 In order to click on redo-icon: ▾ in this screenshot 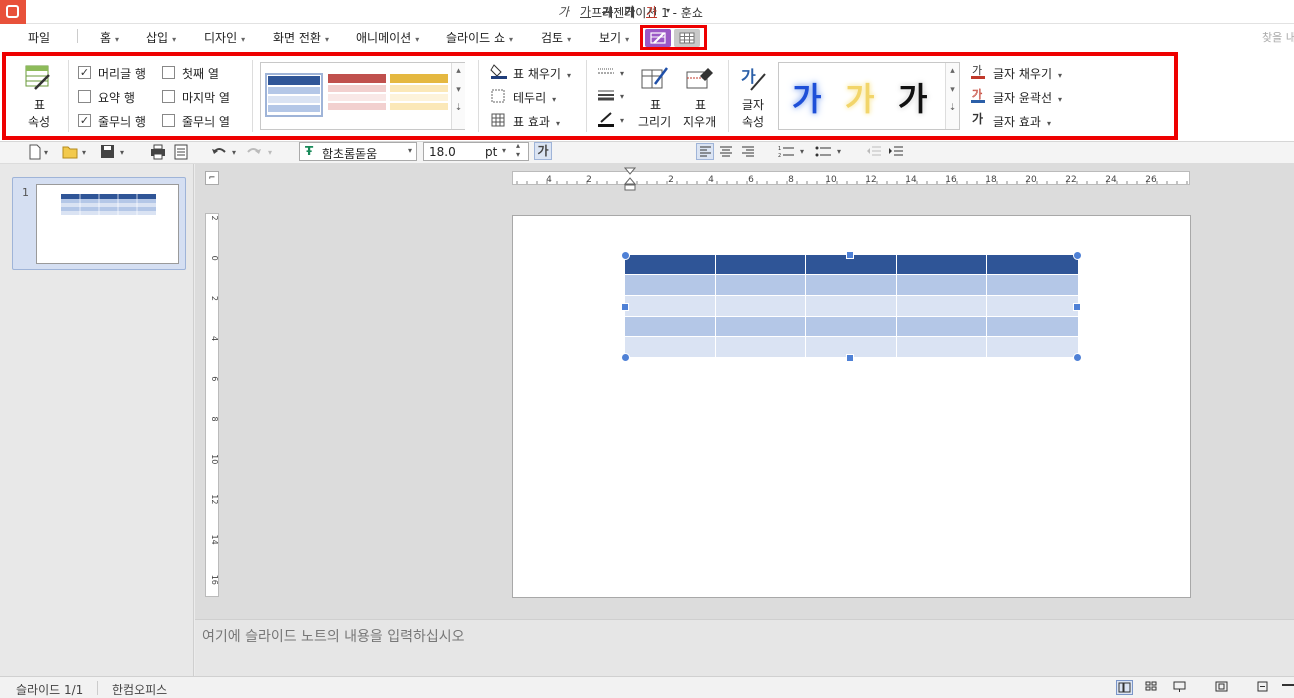, I will do `click(261, 153)`.